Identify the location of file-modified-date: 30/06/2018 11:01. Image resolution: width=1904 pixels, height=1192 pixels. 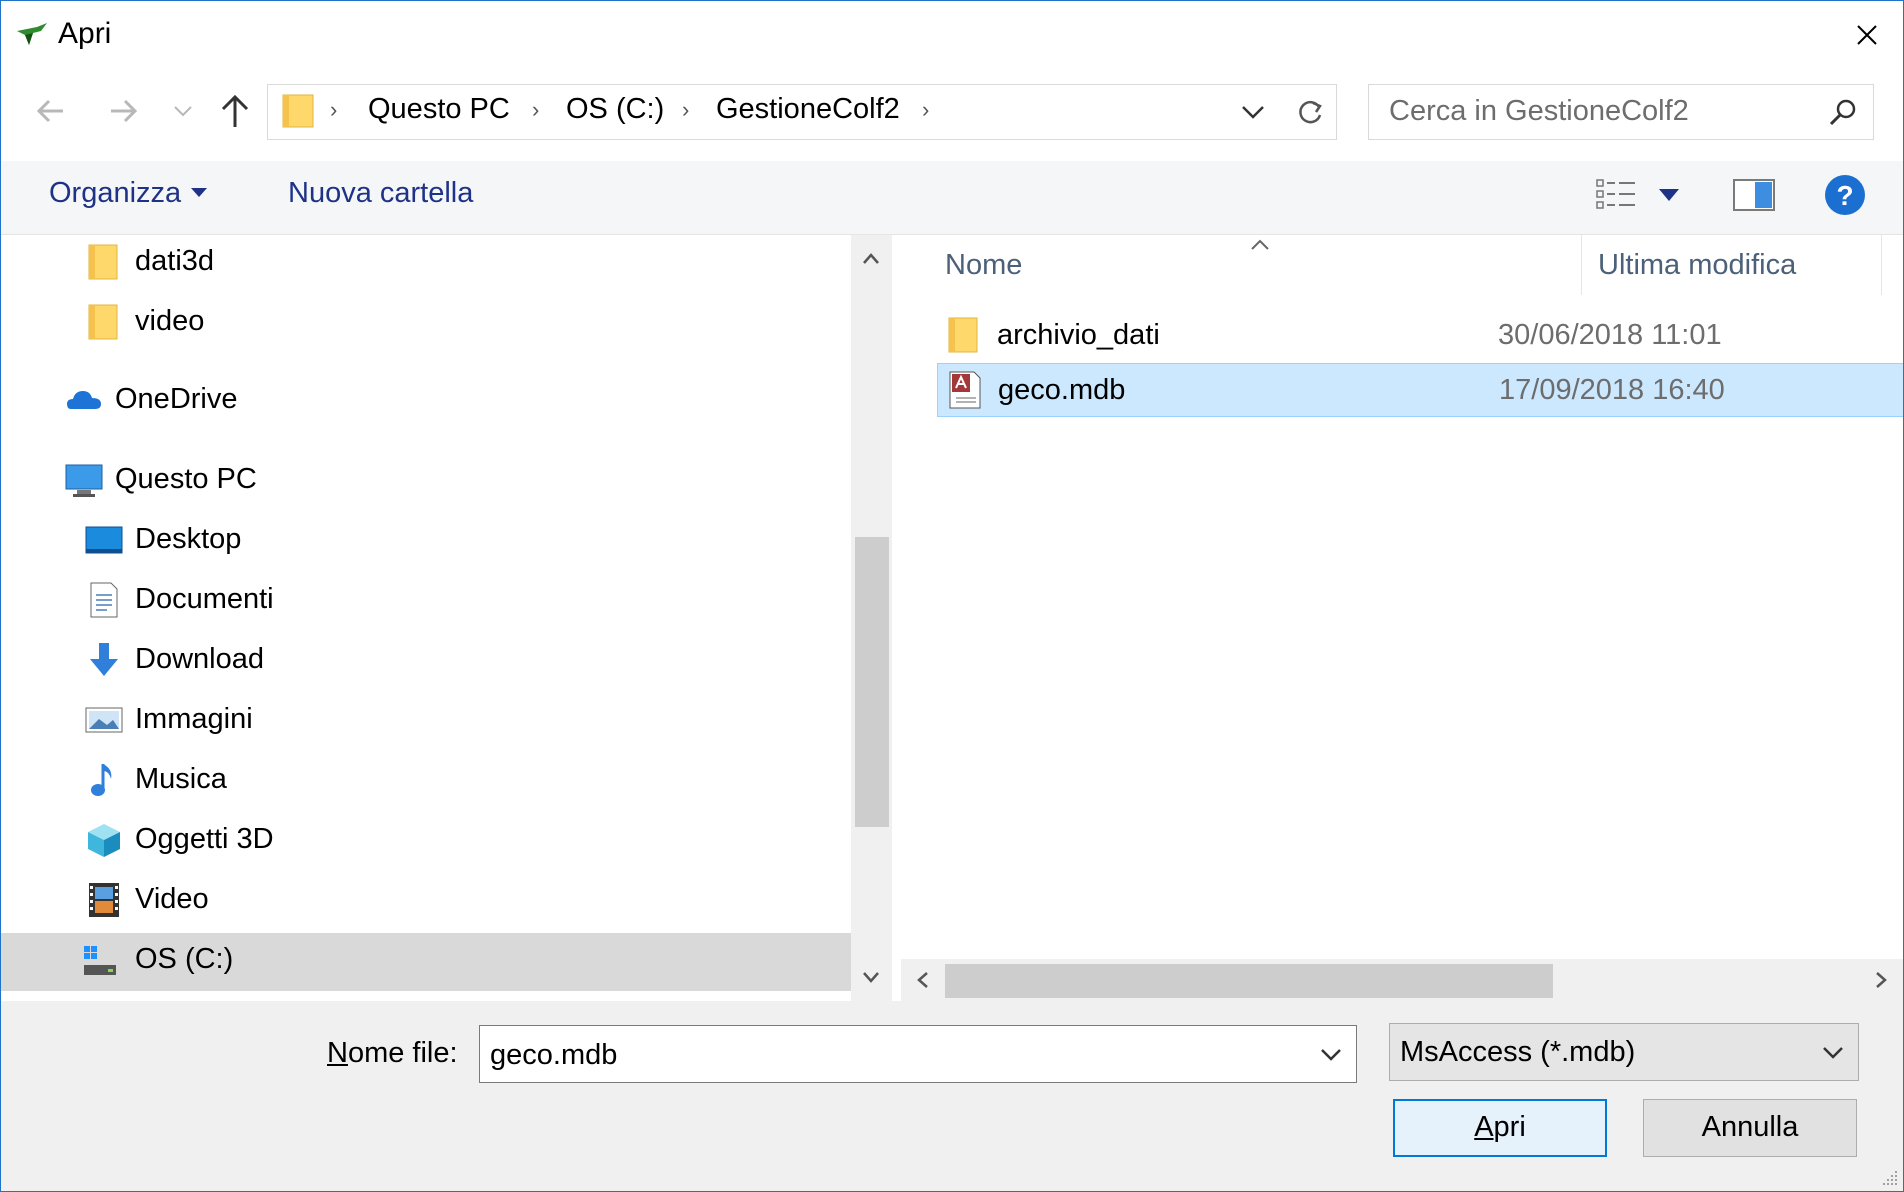
(1610, 335).